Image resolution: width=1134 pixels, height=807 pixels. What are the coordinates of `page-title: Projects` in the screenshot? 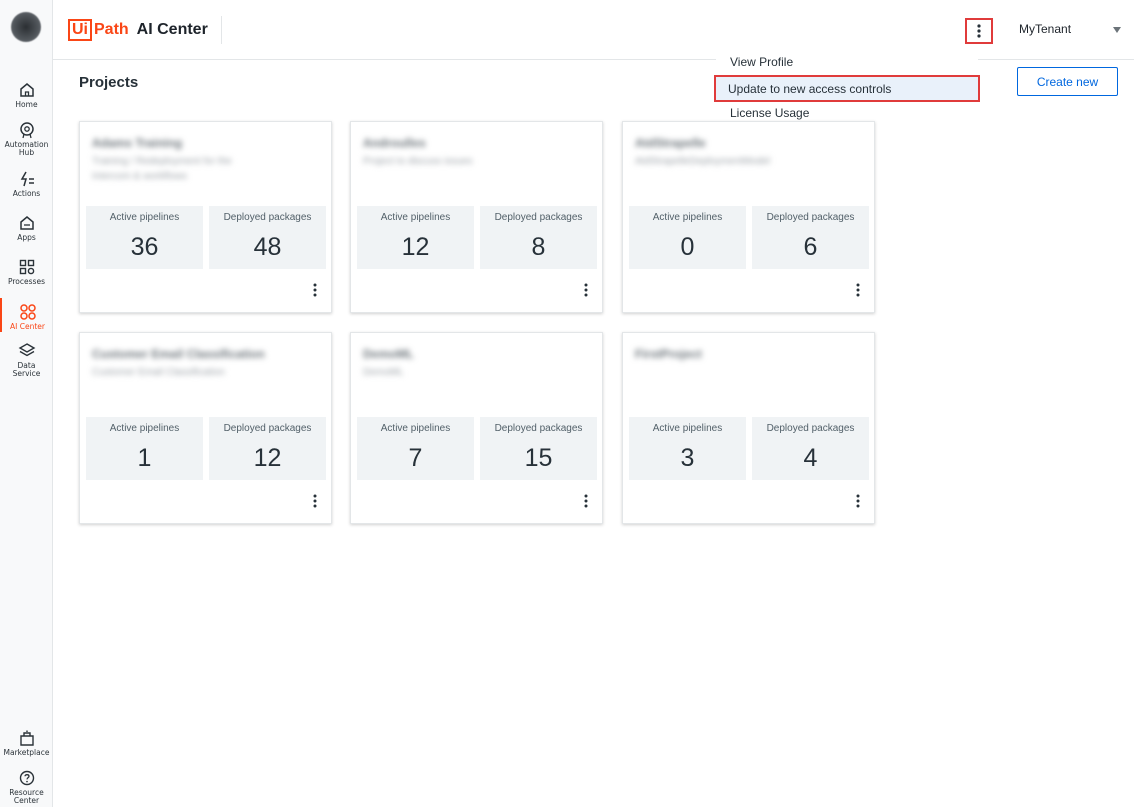 It's located at (109, 82).